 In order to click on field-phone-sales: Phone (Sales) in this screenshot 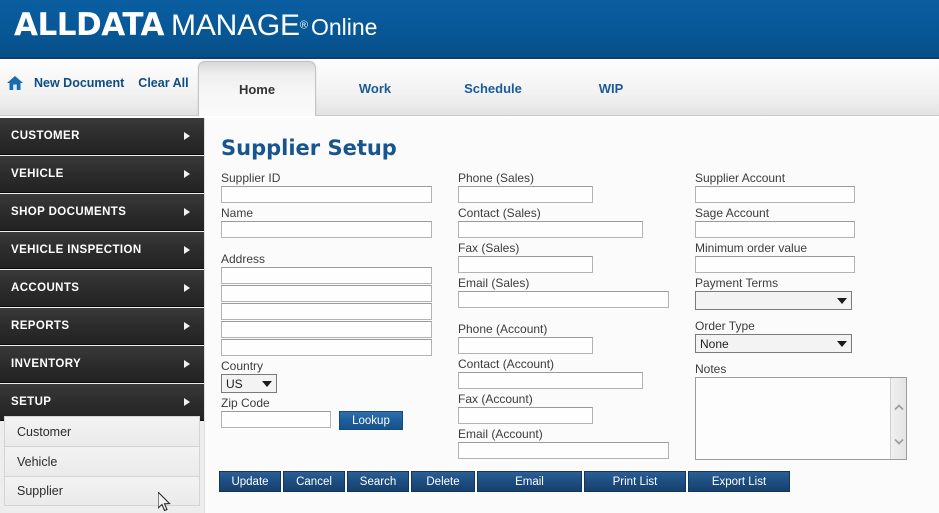, I will do `click(572, 186)`.